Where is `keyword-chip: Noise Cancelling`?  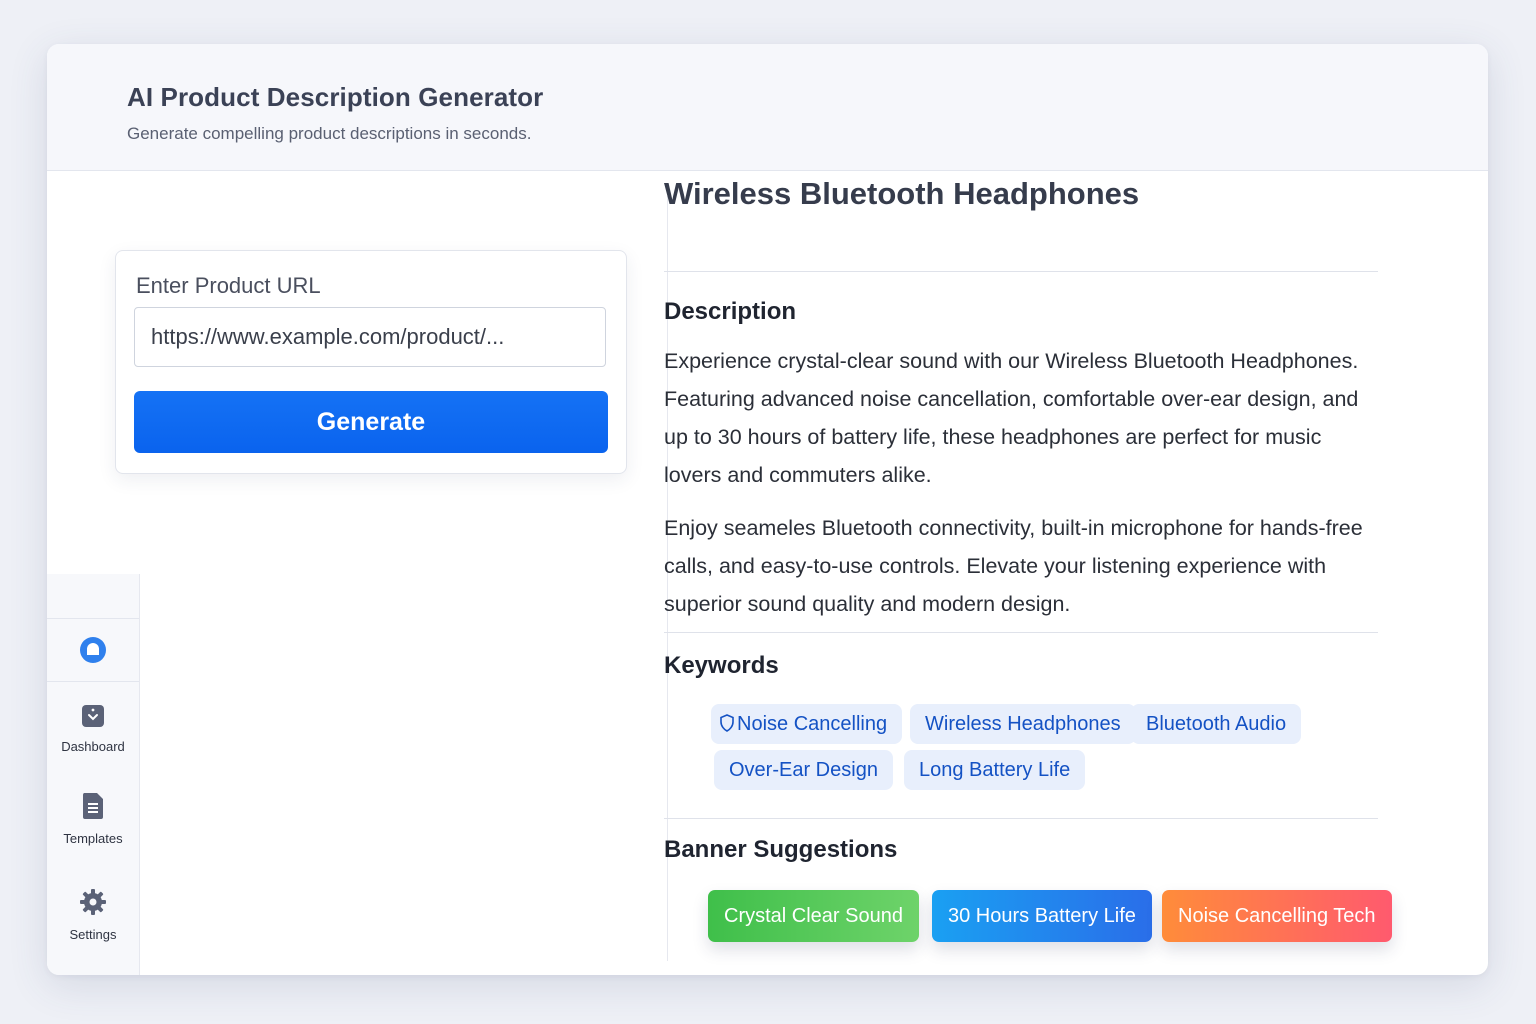
keyword-chip: Noise Cancelling is located at coordinates (807, 724).